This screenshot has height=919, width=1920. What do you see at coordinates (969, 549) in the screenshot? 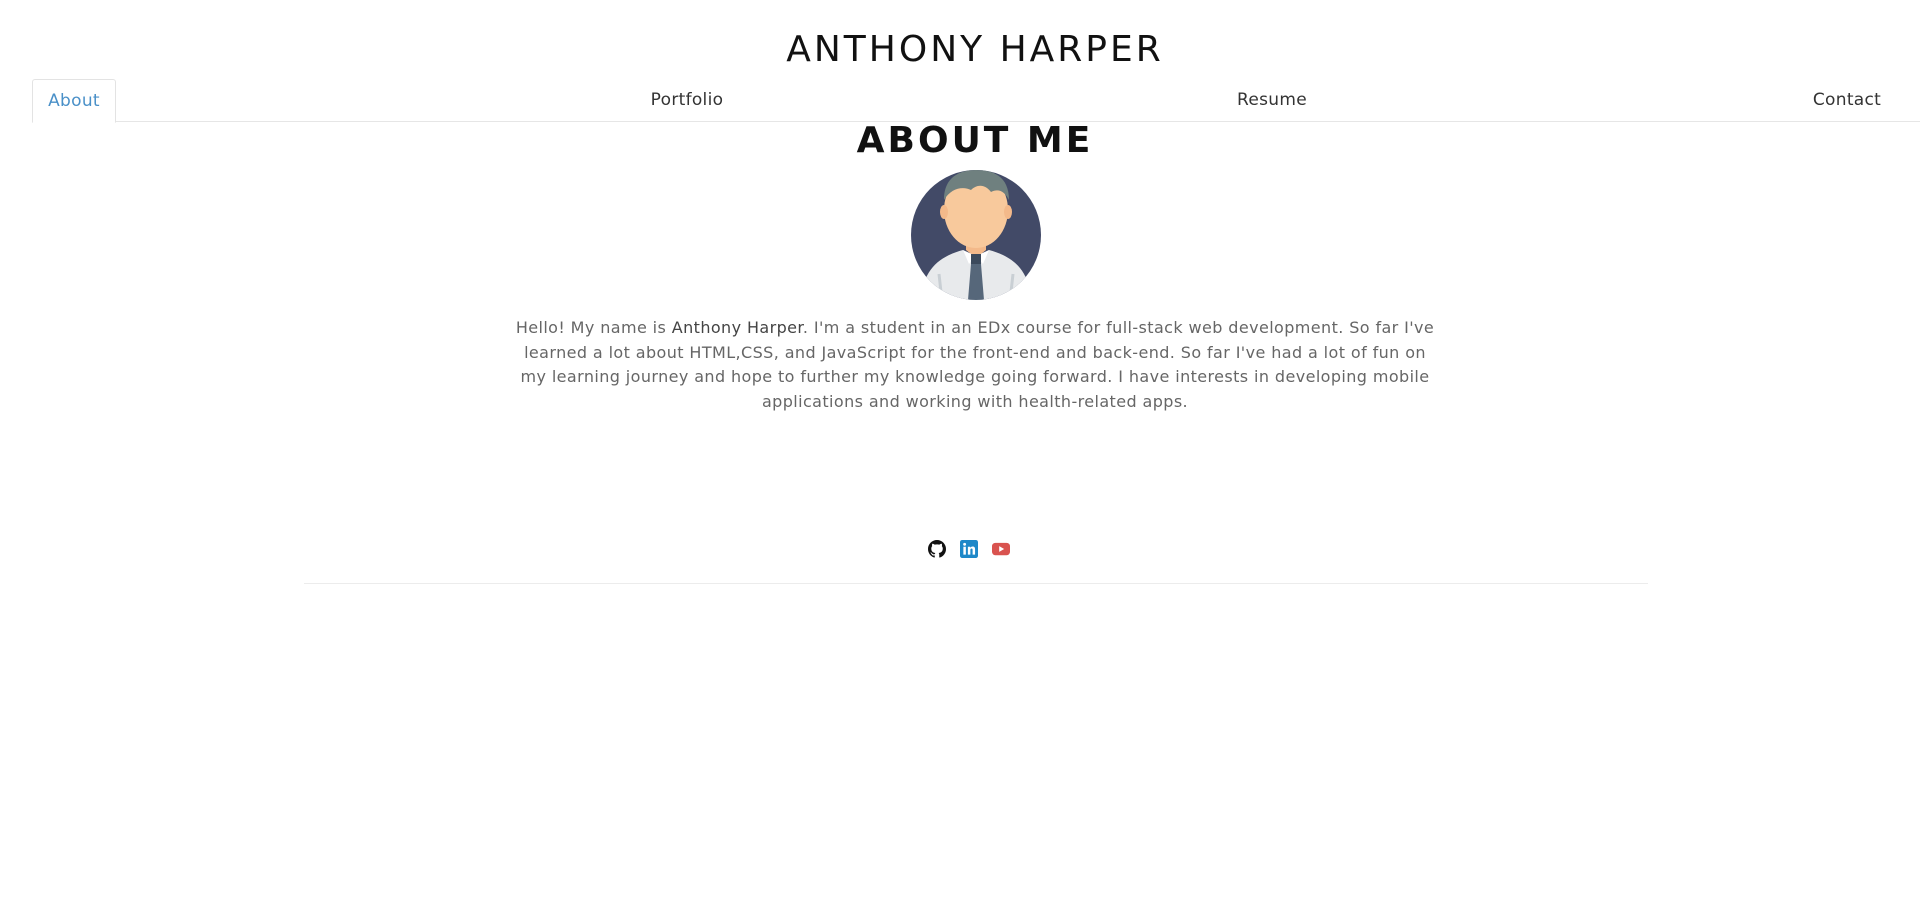
I see `linkedin-icon` at bounding box center [969, 549].